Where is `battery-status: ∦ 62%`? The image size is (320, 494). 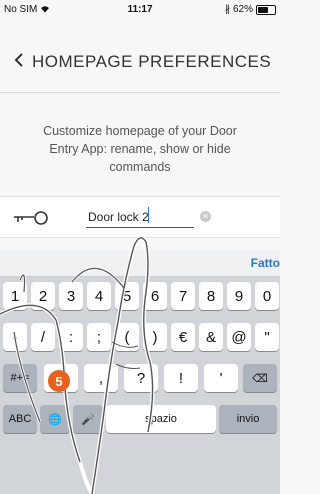 battery-status: ∦ 62% is located at coordinates (250, 9).